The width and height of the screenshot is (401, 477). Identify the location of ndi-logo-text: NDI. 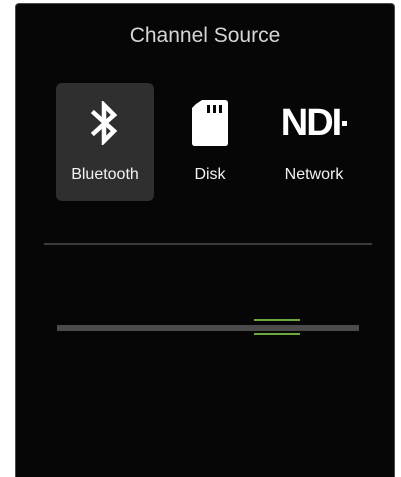
(311, 123).